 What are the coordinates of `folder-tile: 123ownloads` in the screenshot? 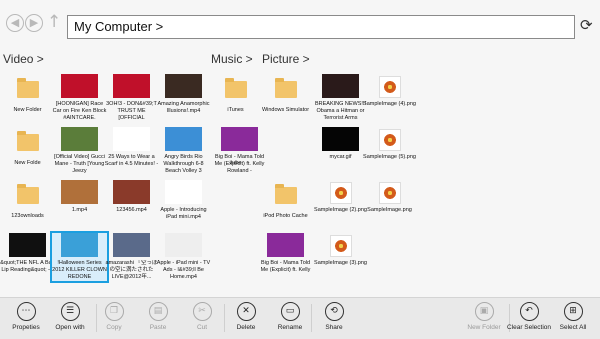 It's located at (27, 200).